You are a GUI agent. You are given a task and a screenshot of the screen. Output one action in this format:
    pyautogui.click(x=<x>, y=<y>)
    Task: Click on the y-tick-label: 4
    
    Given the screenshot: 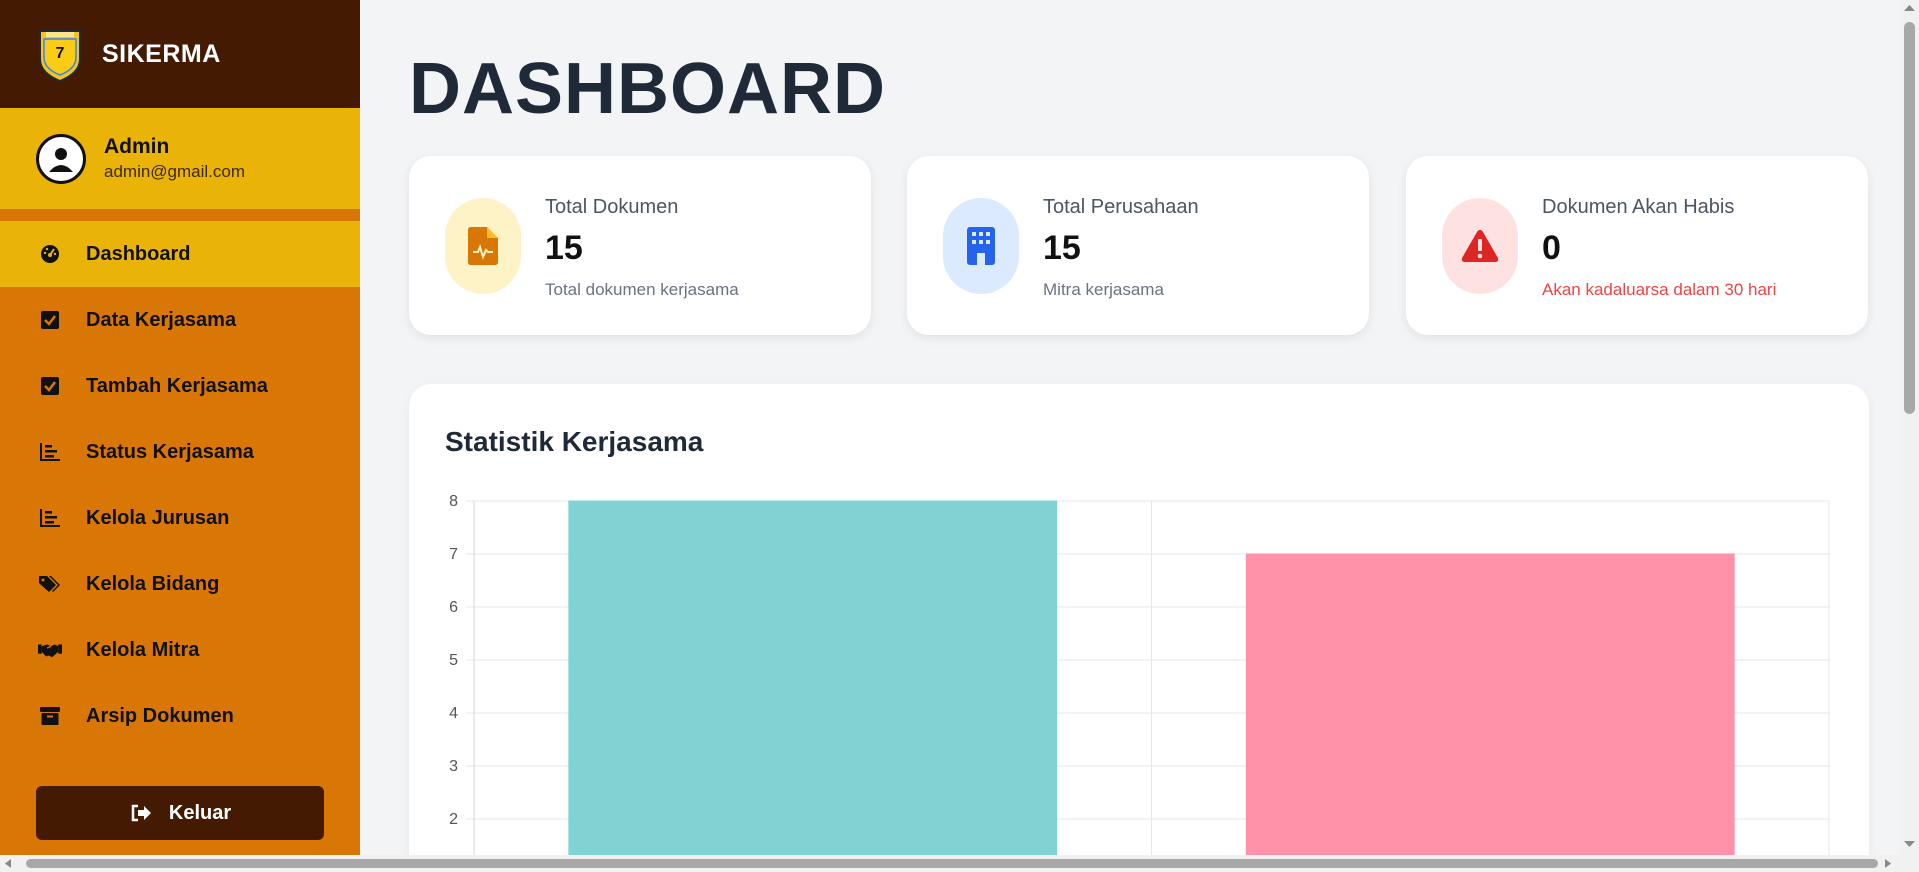 What is the action you would take?
    pyautogui.click(x=453, y=713)
    